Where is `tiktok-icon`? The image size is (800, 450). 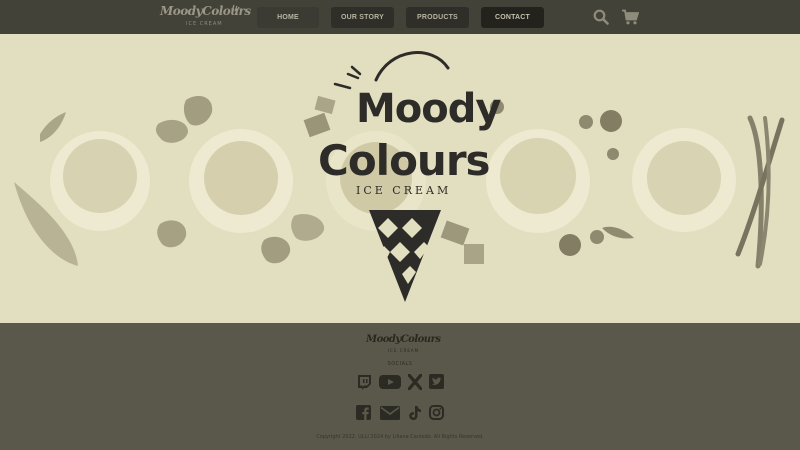
tiktok-icon is located at coordinates (415, 413).